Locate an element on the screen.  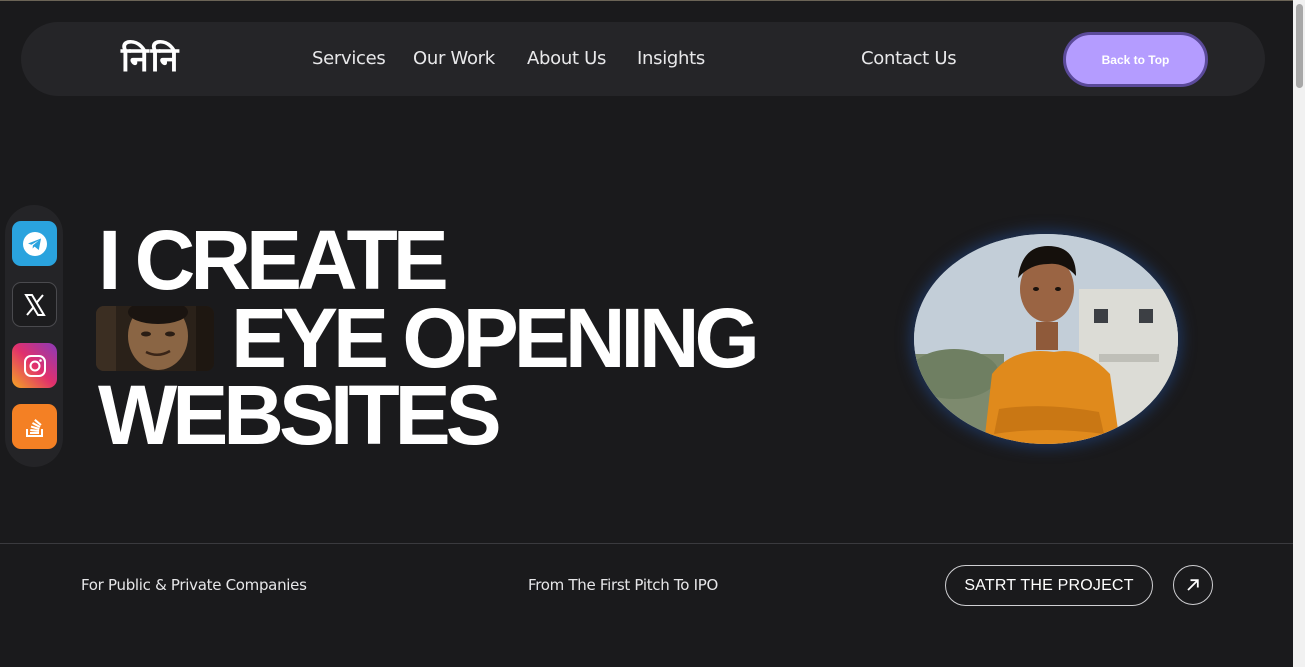
telegram-link is located at coordinates (34, 243).